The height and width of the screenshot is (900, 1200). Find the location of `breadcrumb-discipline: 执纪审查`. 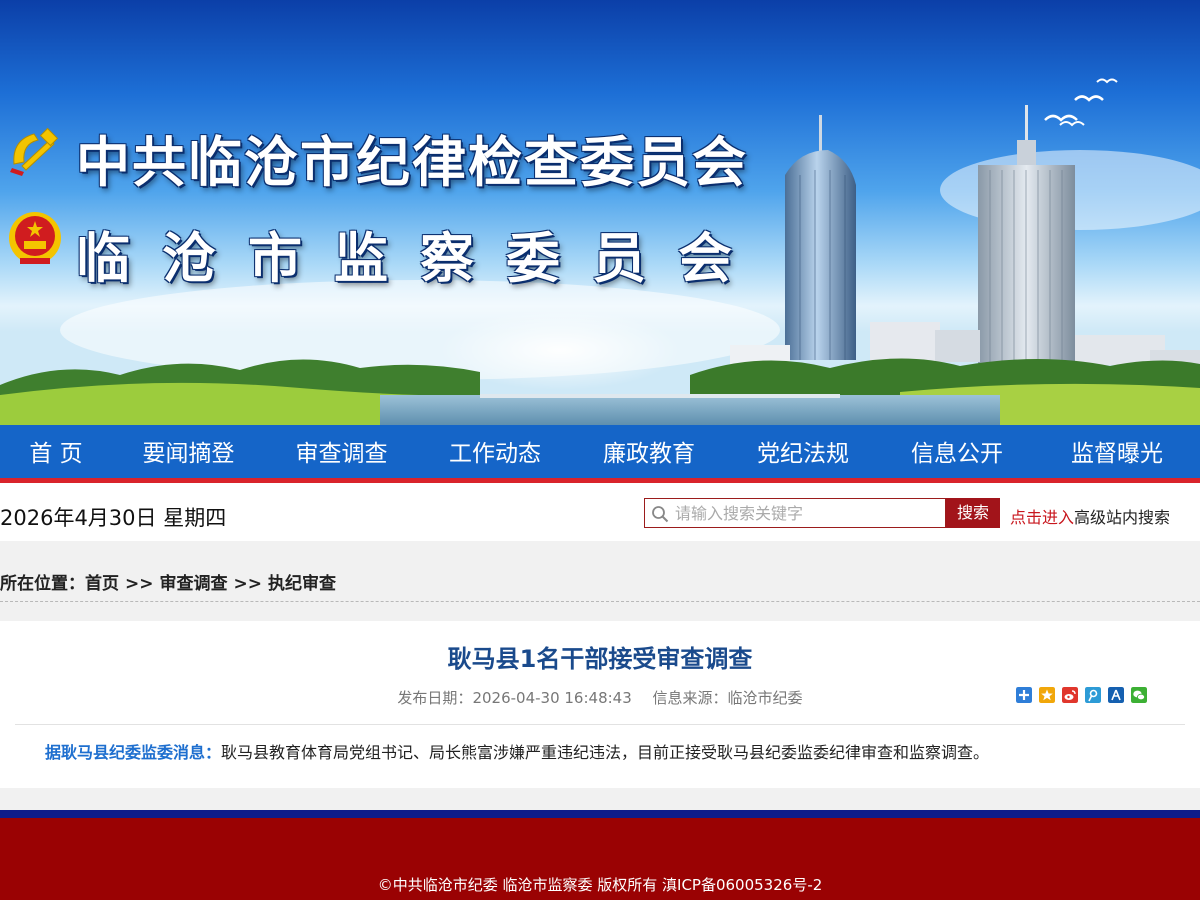

breadcrumb-discipline: 执纪审查 is located at coordinates (302, 581).